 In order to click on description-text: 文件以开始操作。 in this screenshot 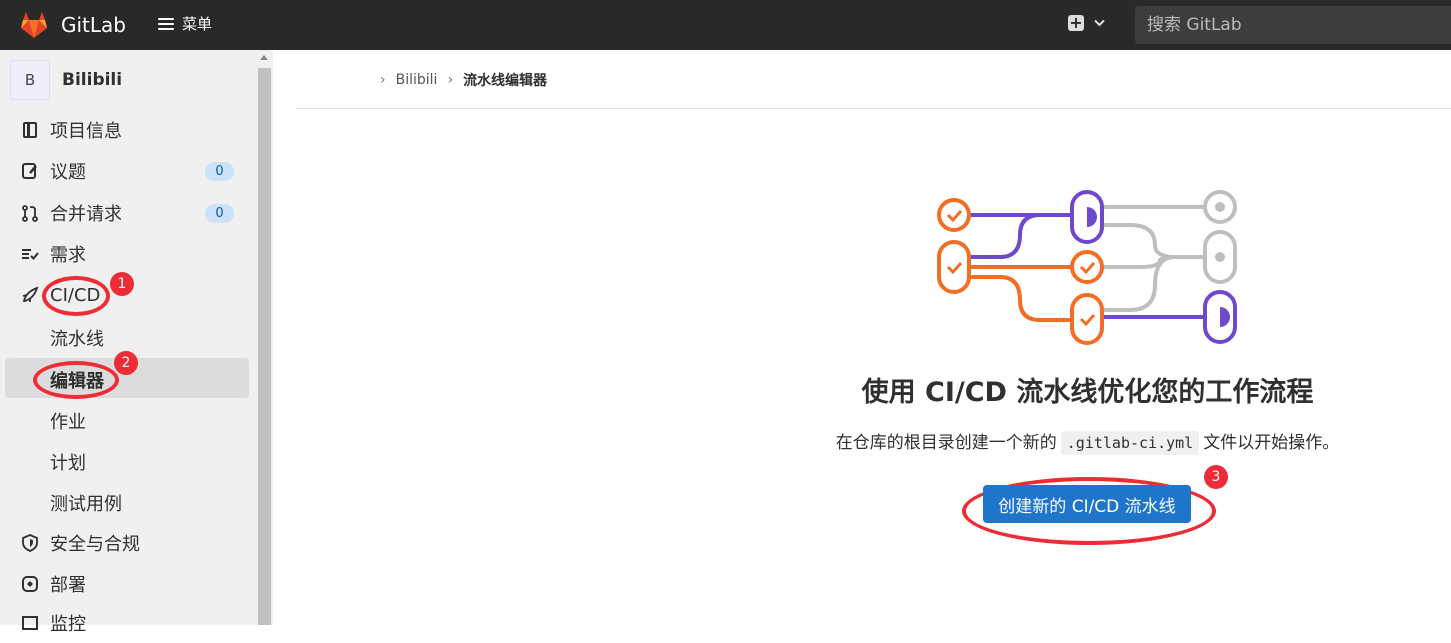, I will do `click(1271, 443)`.